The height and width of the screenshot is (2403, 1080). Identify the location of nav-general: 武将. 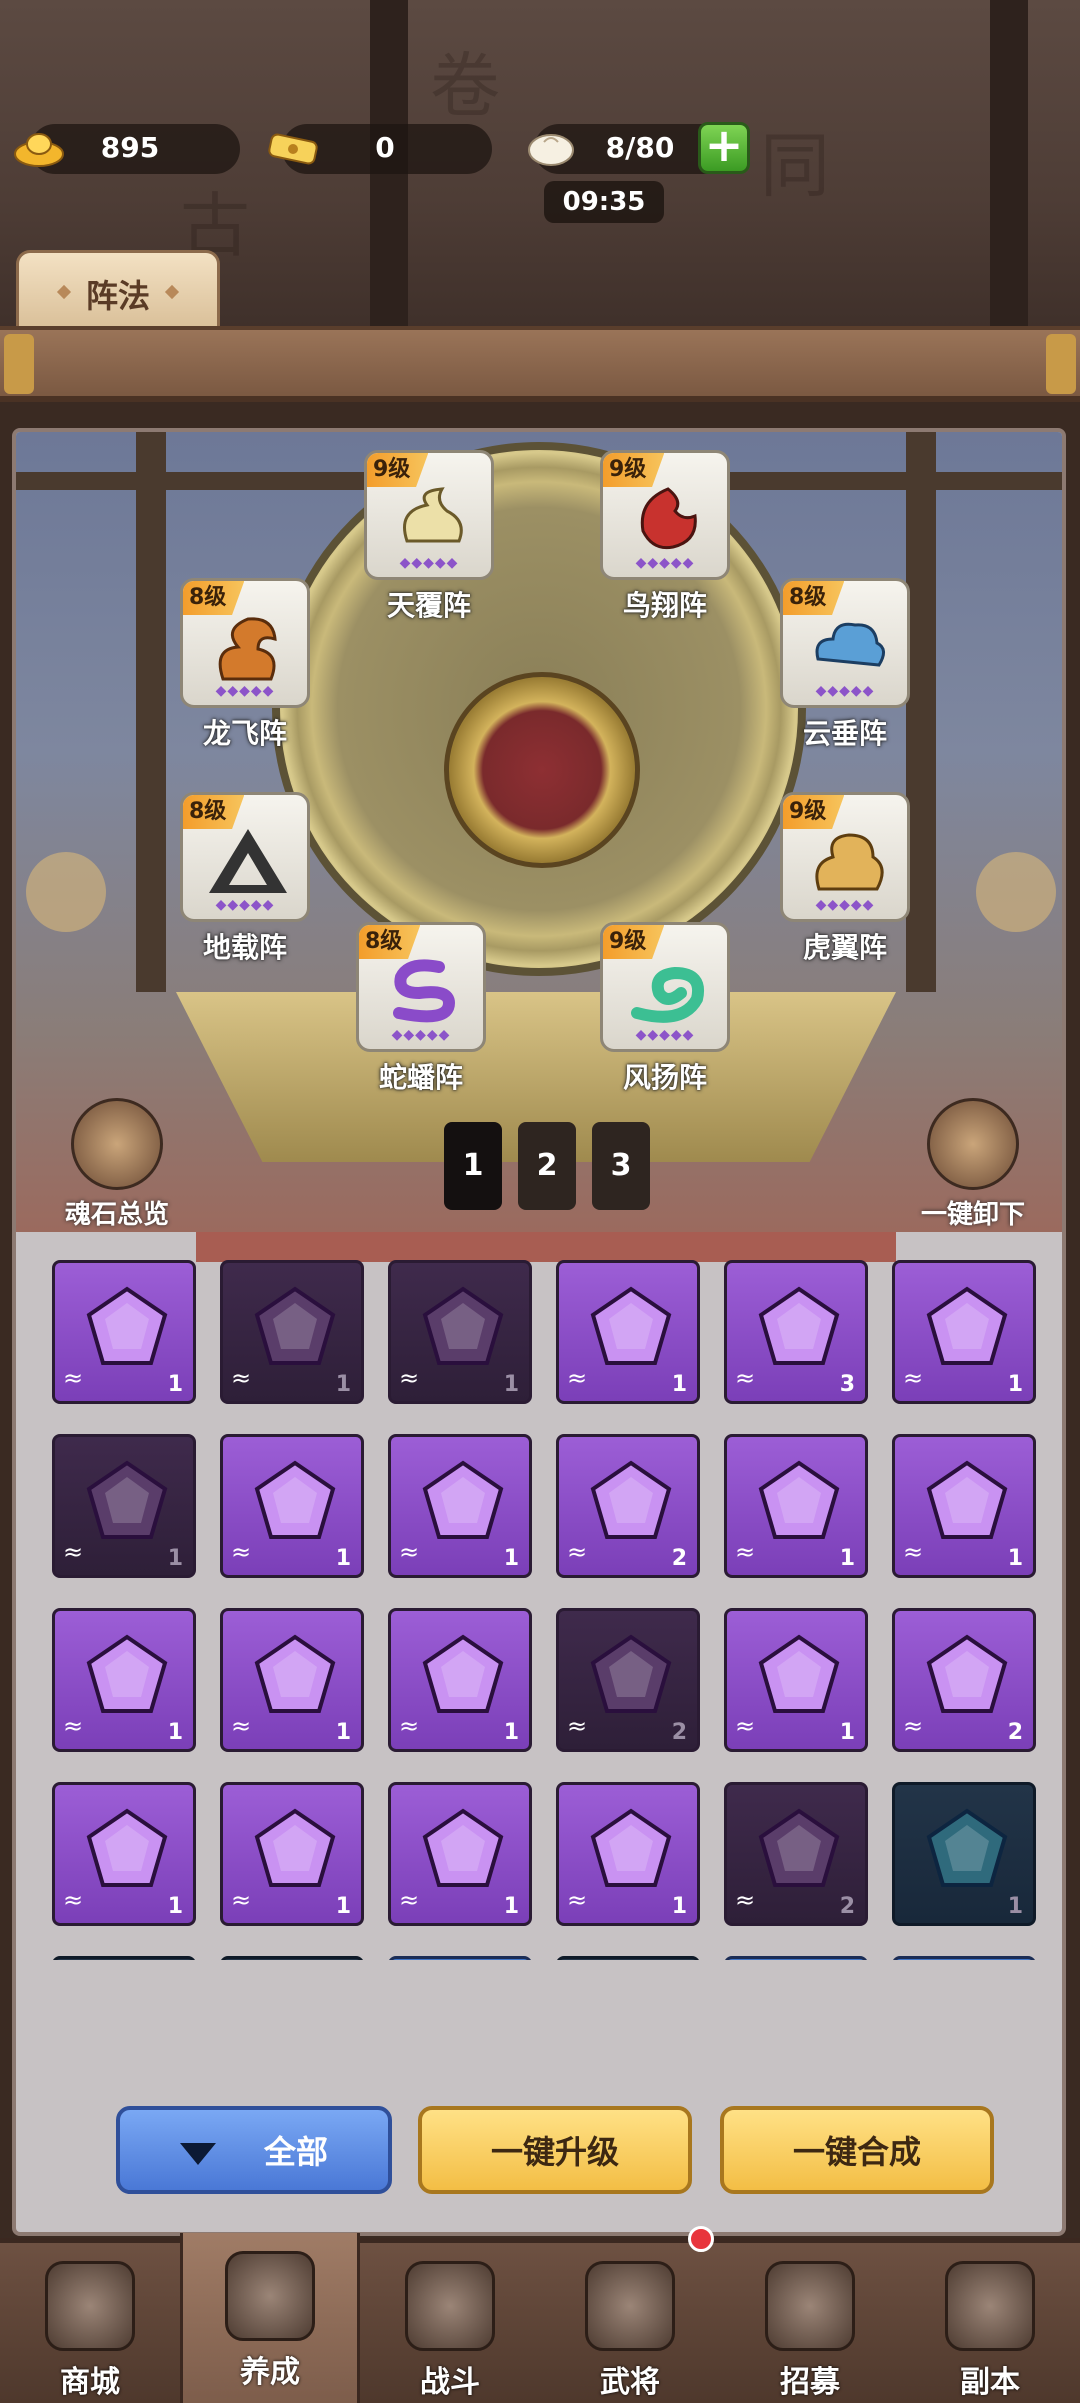
(630, 2323).